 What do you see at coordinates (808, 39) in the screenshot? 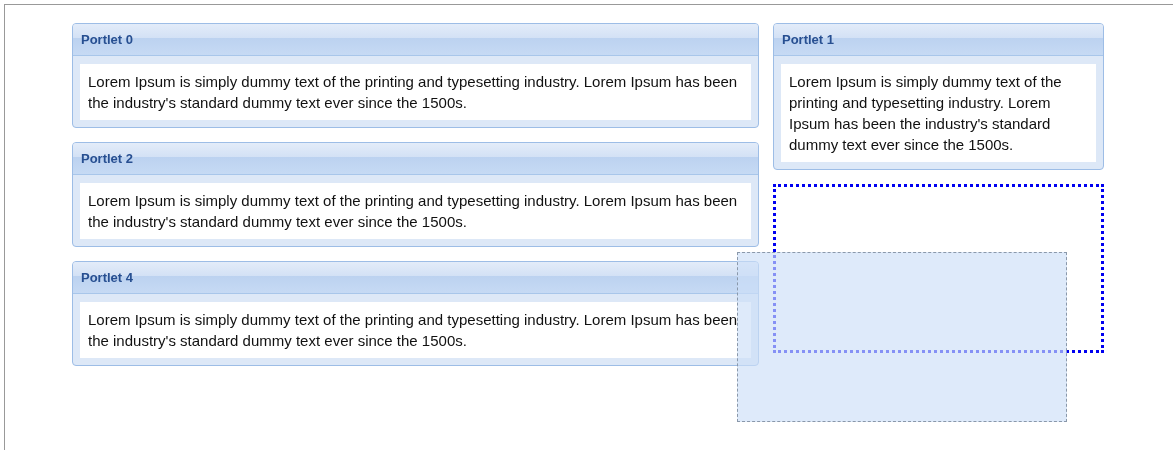
I see `portlet-title: Portlet 1` at bounding box center [808, 39].